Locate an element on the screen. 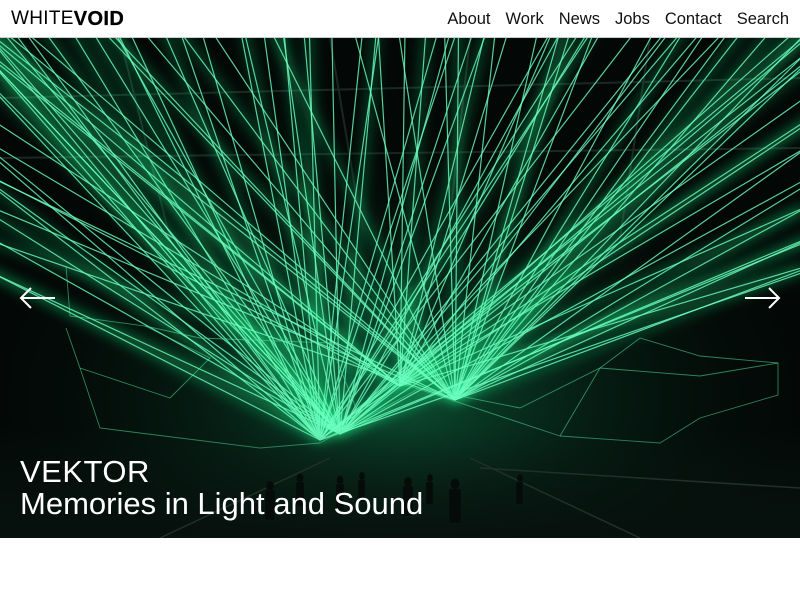  nav-jobs: Jobs is located at coordinates (632, 19).